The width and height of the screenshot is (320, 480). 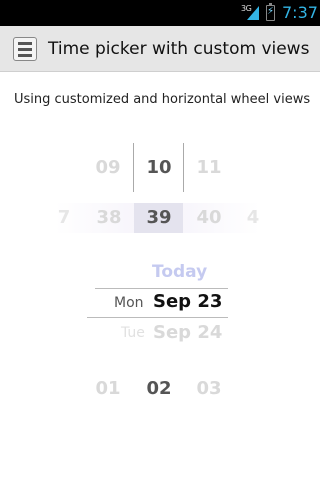 What do you see at coordinates (109, 217) in the screenshot?
I see `minute-item: 38` at bounding box center [109, 217].